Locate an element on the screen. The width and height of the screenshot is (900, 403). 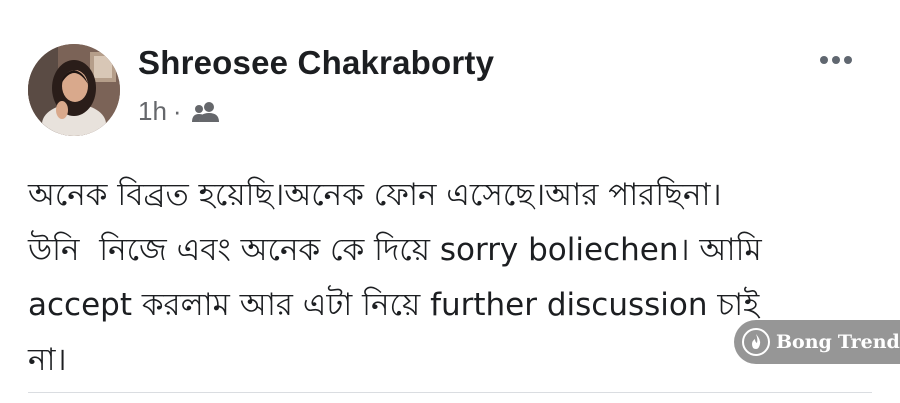
profile-avatar is located at coordinates (74, 90).